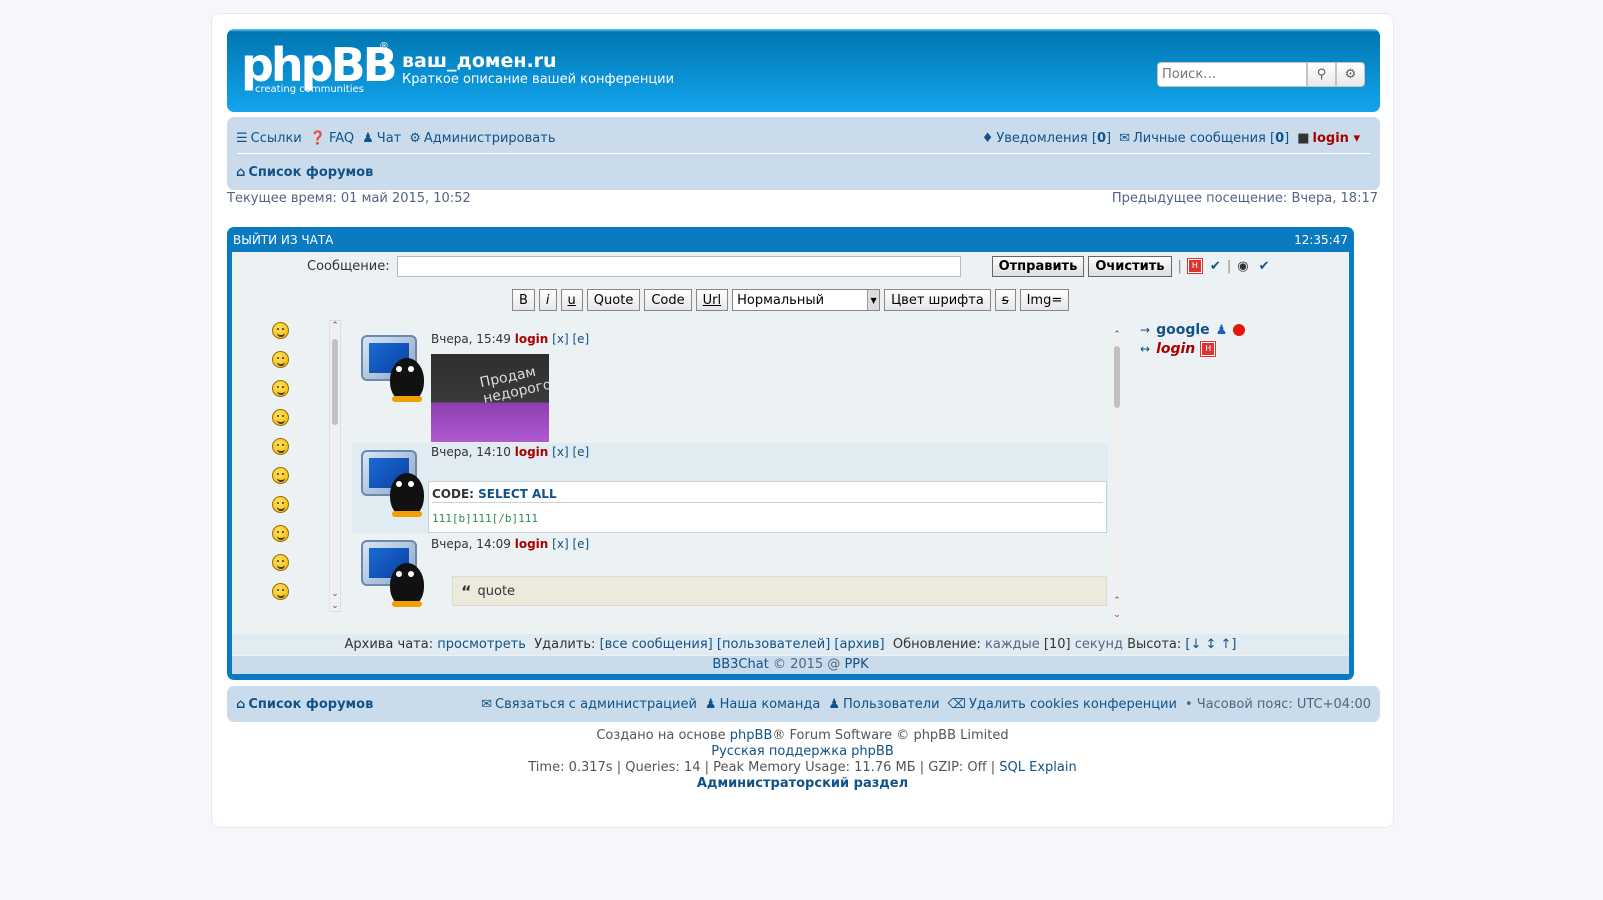  I want to click on search-button: ⚲, so click(1321, 74).